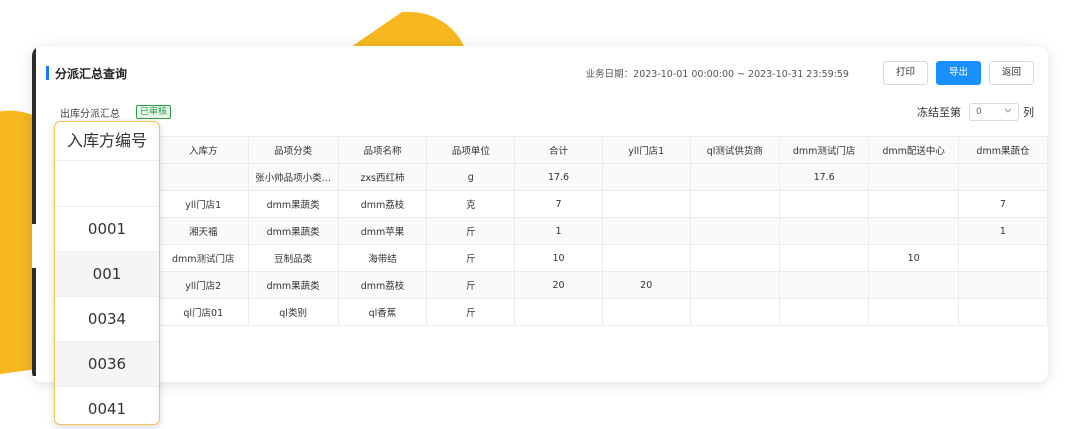  Describe the element at coordinates (382, 150) in the screenshot. I see `column-header: 品项名称` at that location.